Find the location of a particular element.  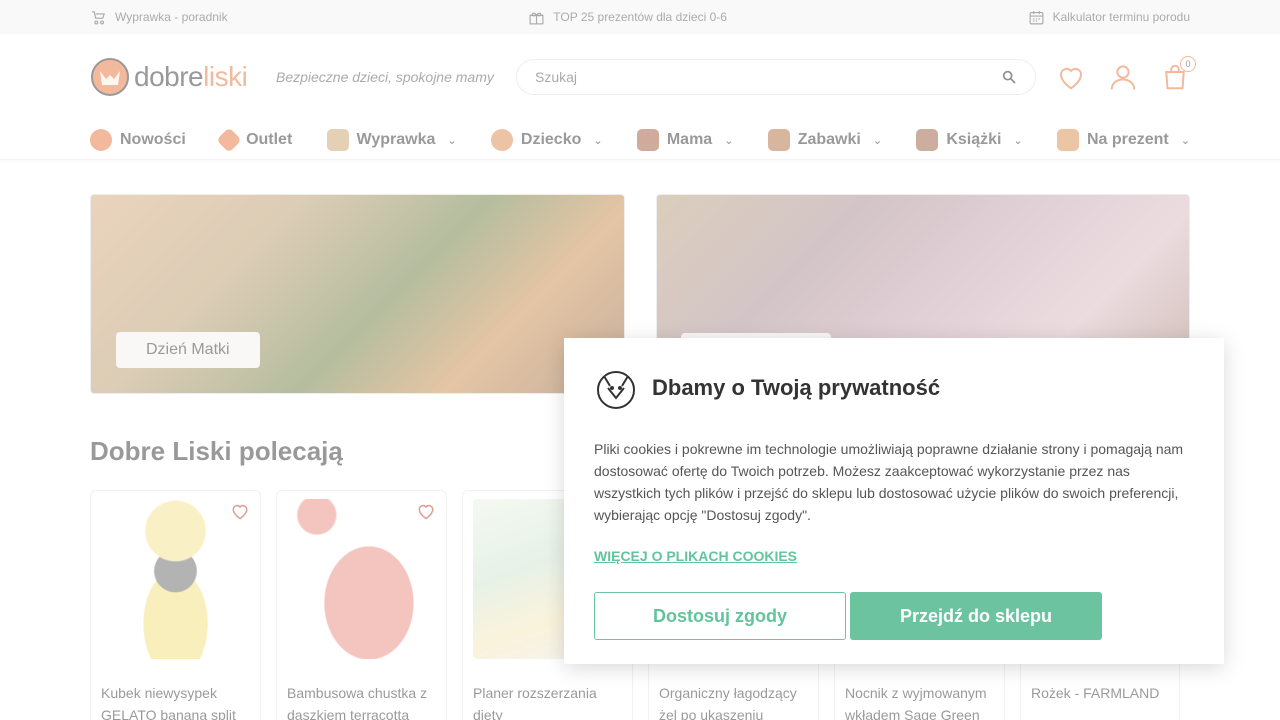

cookies-info-link: WIĘCEJ O PLIKACH COOKIES is located at coordinates (695, 556).